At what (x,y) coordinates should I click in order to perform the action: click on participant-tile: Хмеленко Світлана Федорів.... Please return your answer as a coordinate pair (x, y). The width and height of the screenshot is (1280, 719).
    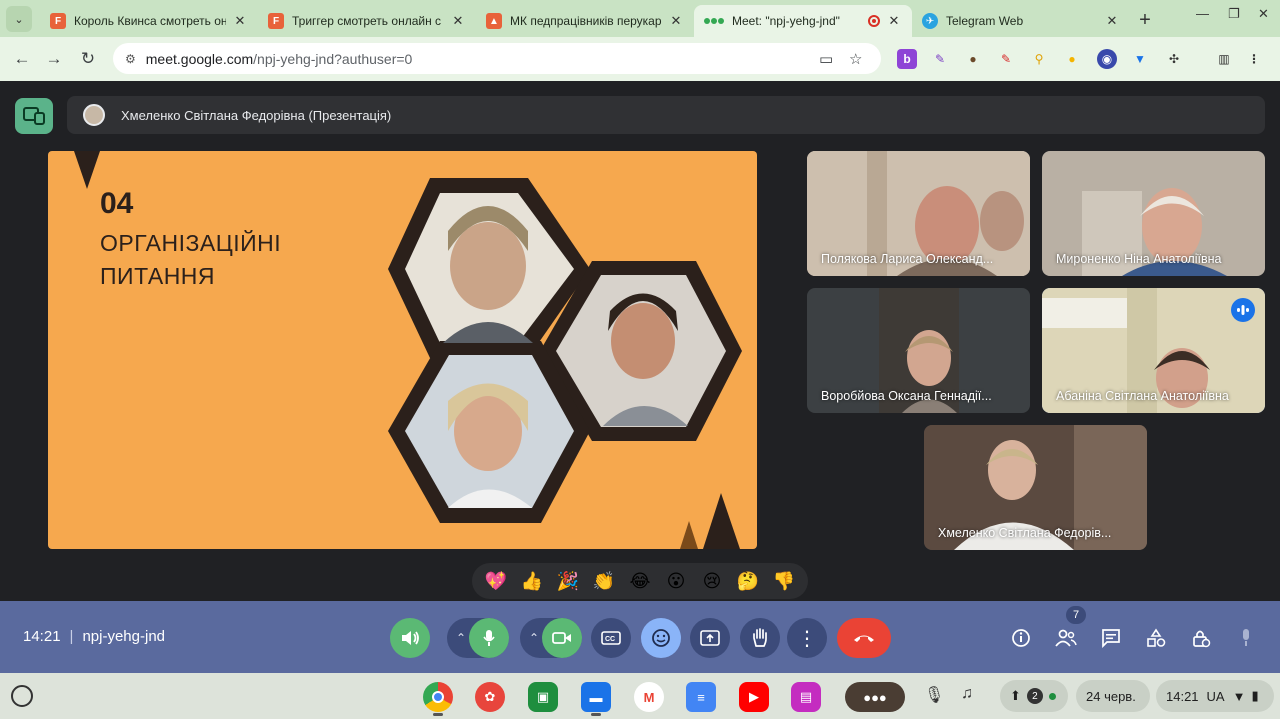
    Looking at the image, I should click on (1035, 487).